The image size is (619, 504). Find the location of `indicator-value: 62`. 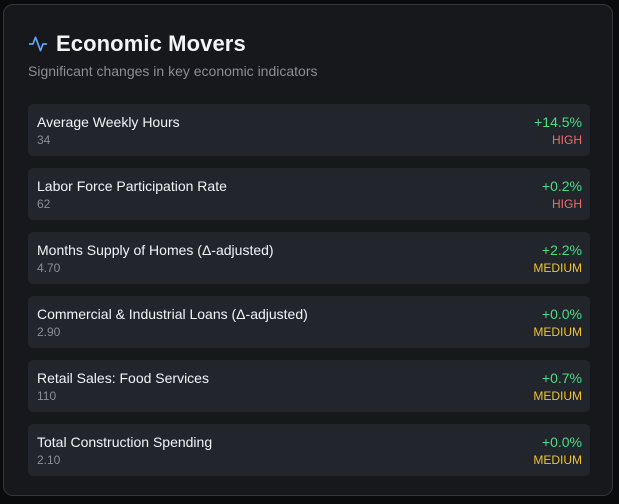

indicator-value: 62 is located at coordinates (44, 204).